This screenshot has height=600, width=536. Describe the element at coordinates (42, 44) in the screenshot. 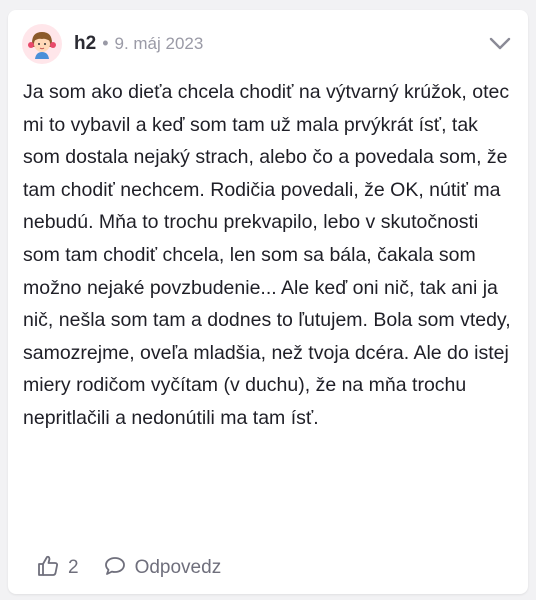

I see `girl-avatar-icon` at that location.